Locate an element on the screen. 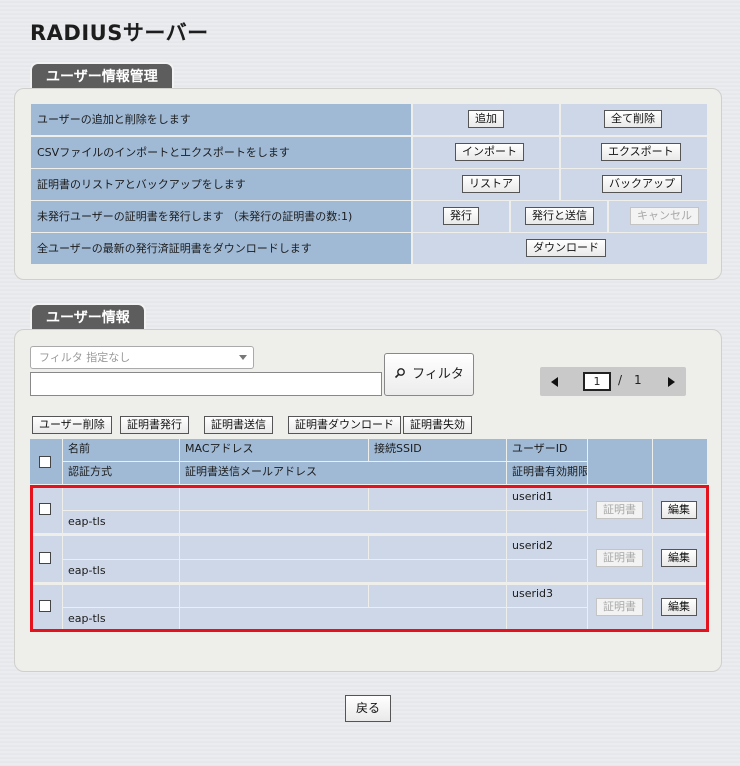  delete-user-button: ユーザー削除 is located at coordinates (72, 425).